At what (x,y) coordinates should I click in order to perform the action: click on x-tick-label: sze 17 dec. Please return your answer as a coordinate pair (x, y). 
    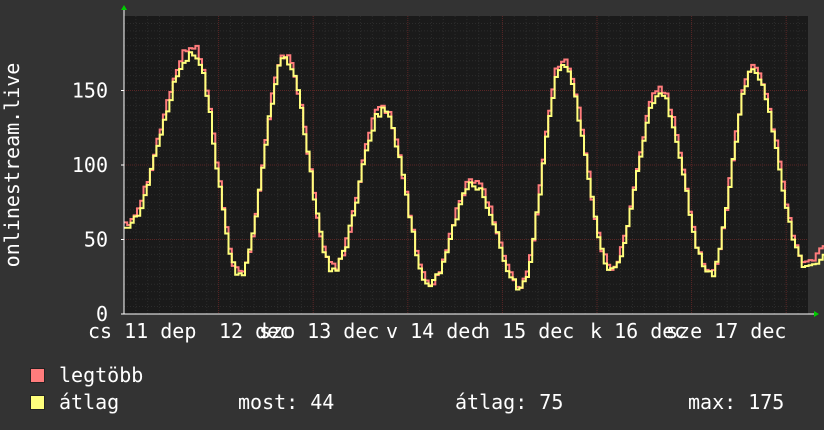
    Looking at the image, I should click on (726, 331).